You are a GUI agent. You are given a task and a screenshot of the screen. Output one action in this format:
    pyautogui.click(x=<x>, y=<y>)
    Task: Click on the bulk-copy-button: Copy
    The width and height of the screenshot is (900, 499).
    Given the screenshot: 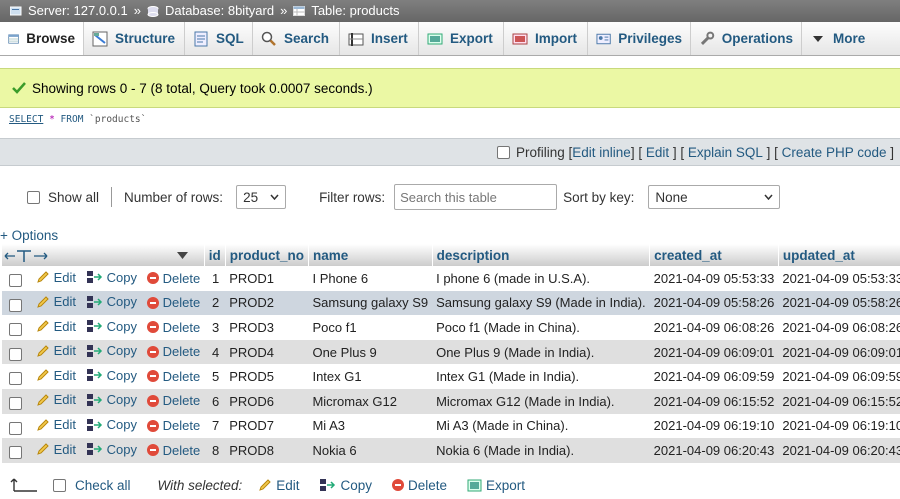 What is the action you would take?
    pyautogui.click(x=345, y=485)
    